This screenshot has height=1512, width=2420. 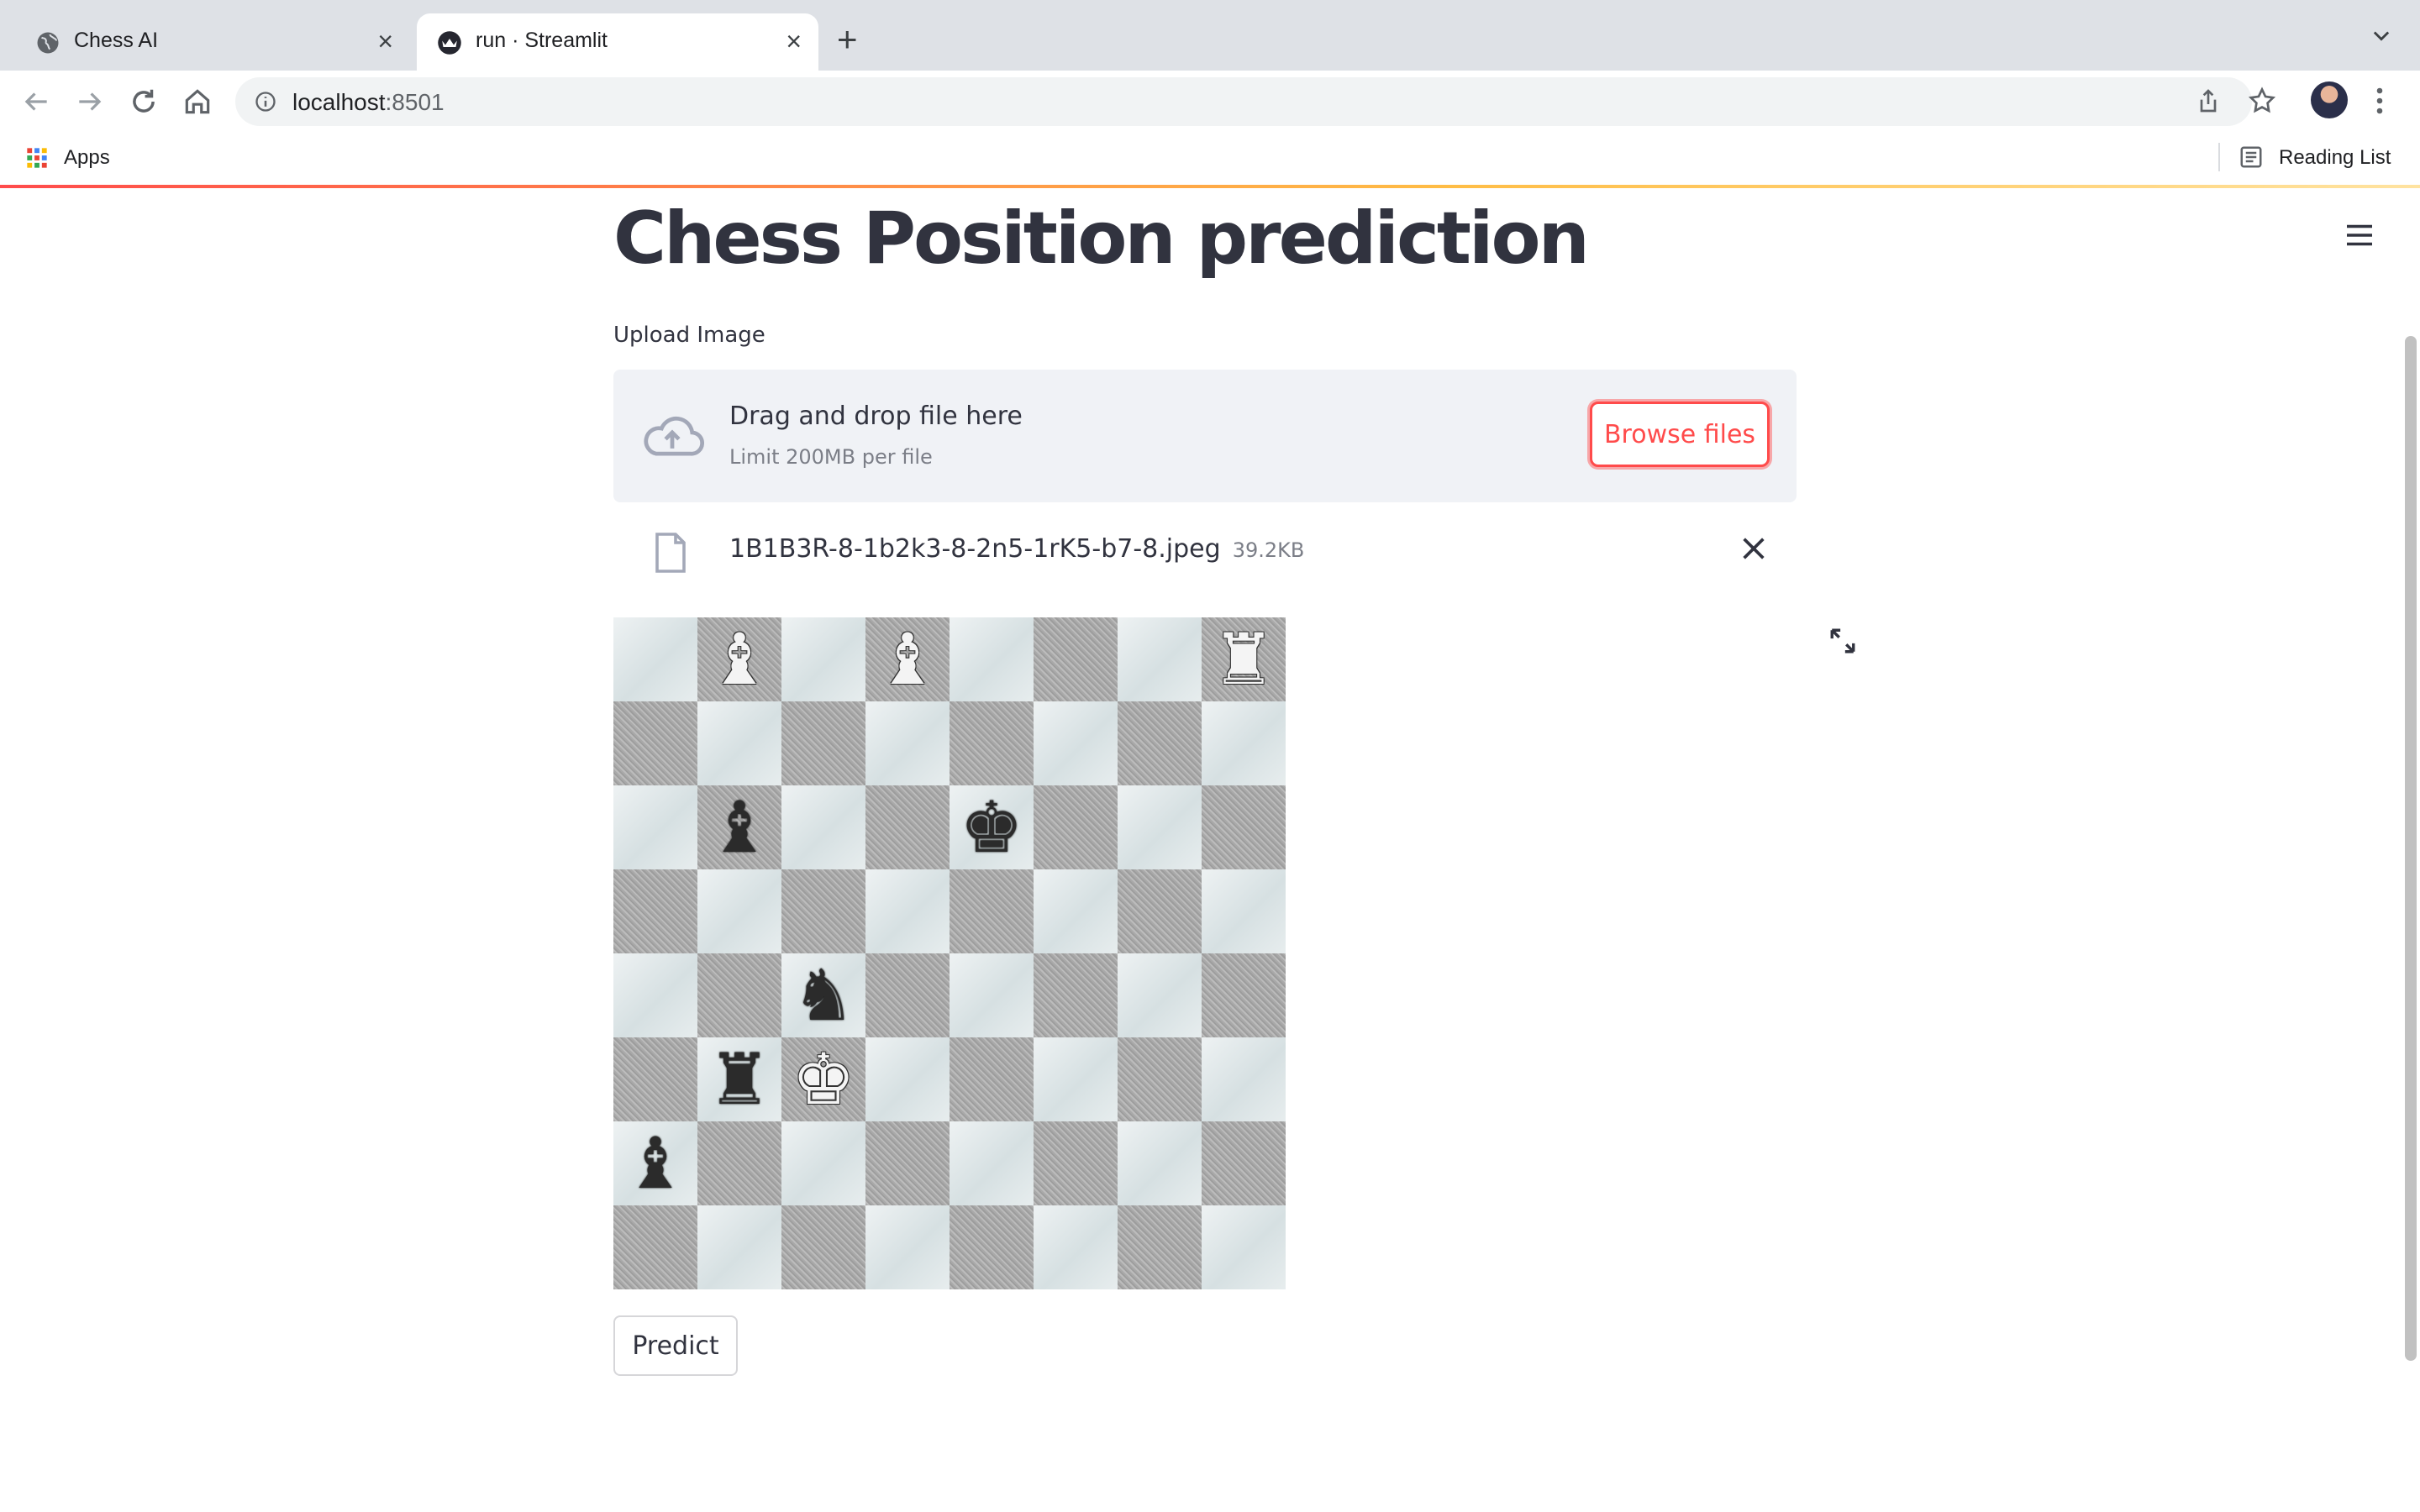 I want to click on reload-icon, so click(x=144, y=102).